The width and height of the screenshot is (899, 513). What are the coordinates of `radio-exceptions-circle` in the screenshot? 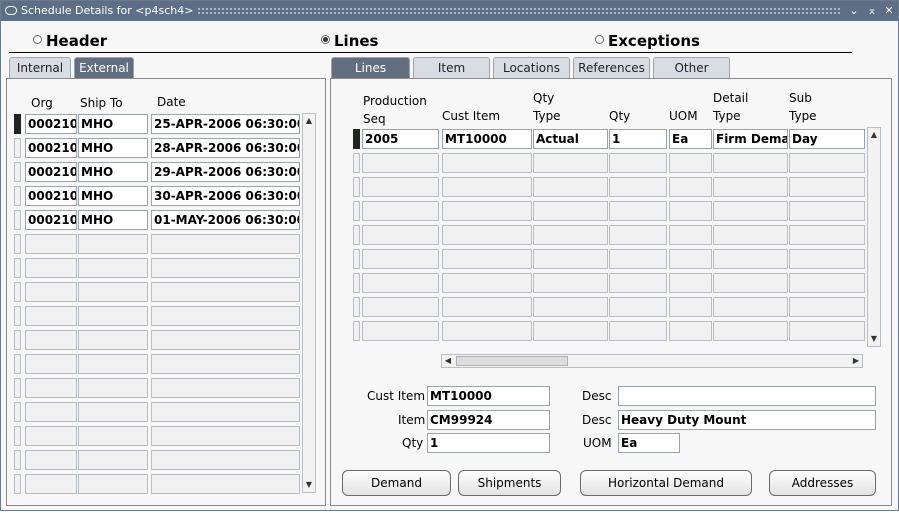 It's located at (599, 39).